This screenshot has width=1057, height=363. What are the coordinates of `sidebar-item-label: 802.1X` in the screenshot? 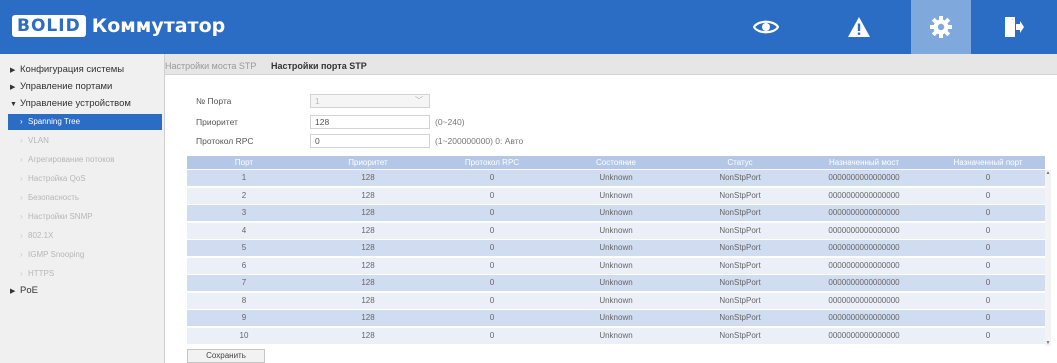 It's located at (41, 235).